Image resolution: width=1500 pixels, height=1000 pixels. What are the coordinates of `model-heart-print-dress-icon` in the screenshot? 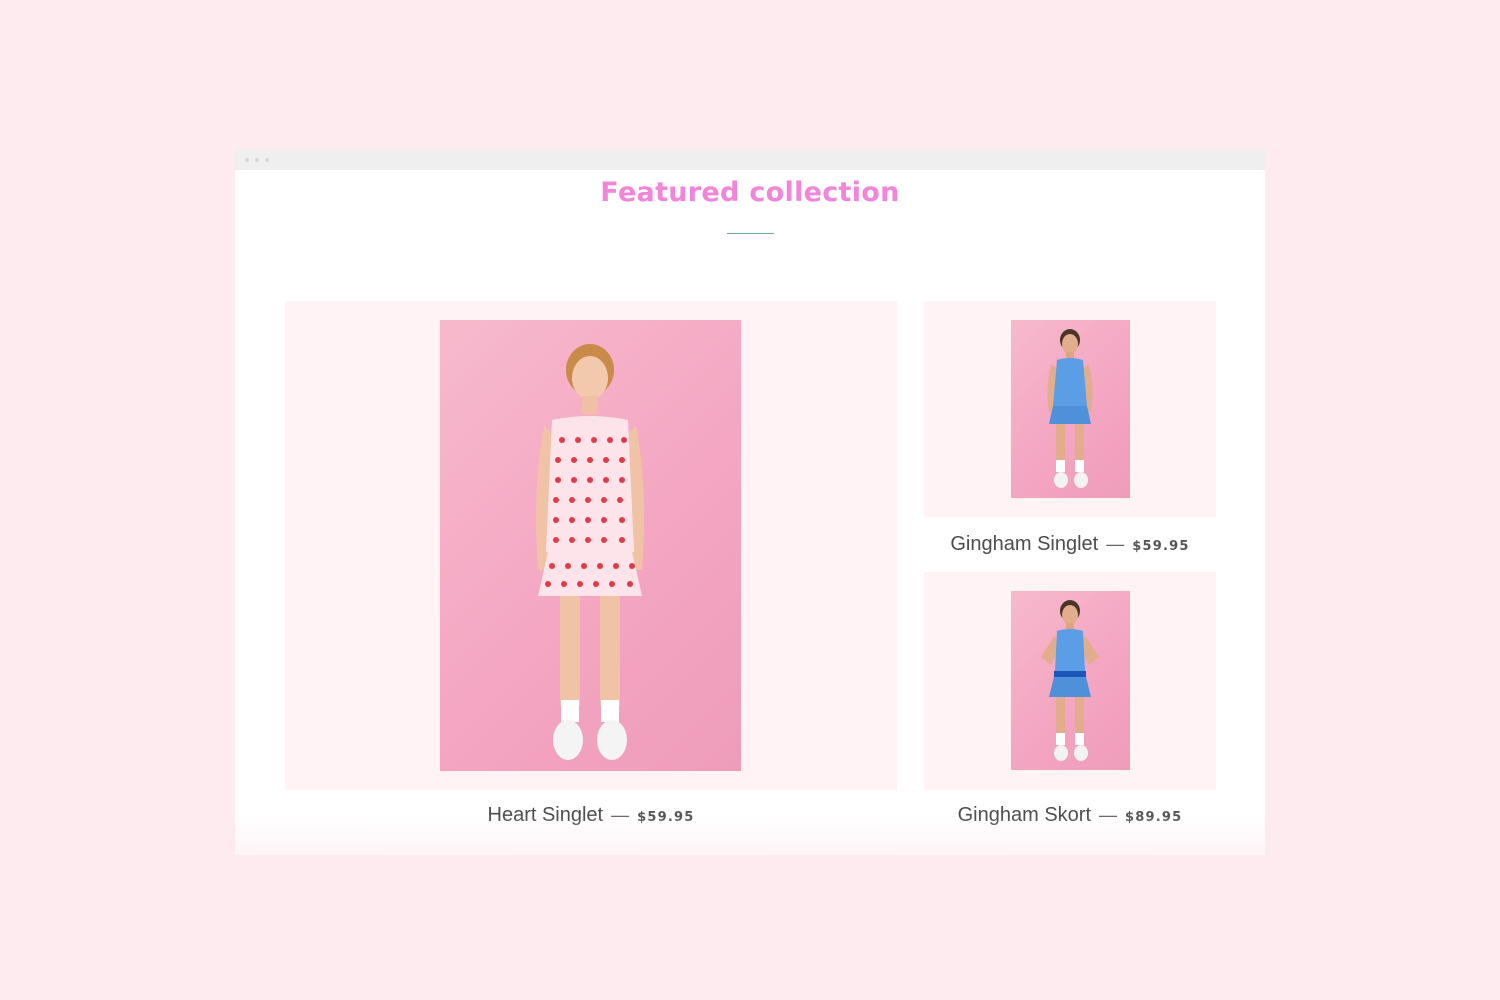 It's located at (590, 552).